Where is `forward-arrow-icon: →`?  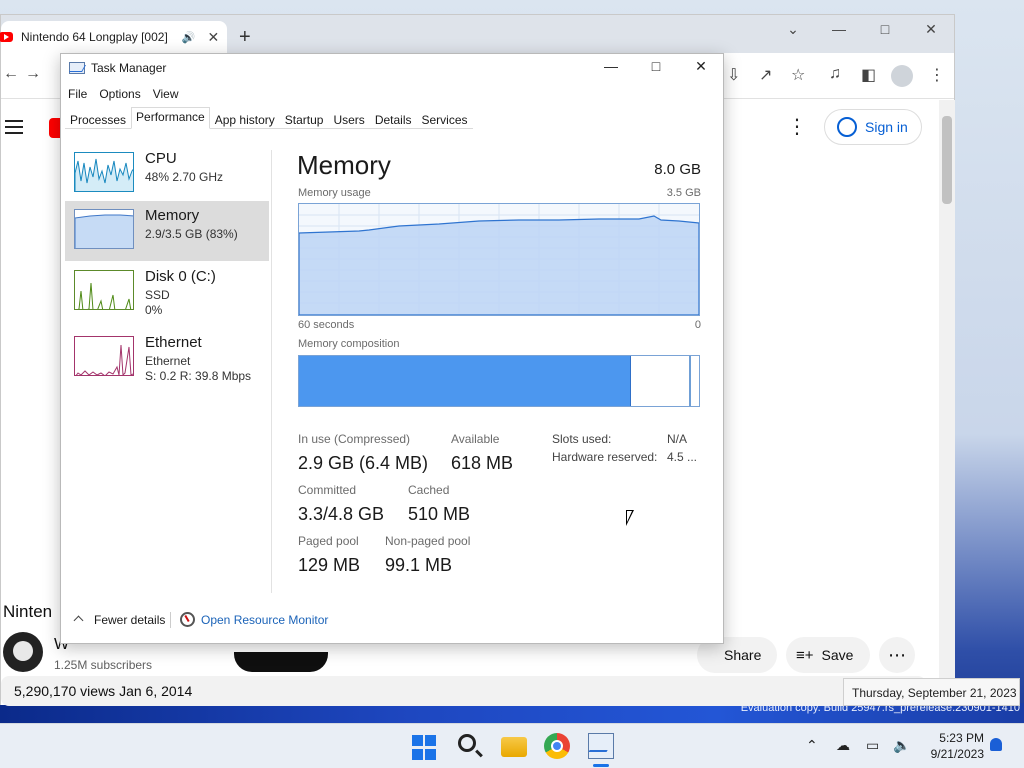
forward-arrow-icon: → is located at coordinates (33, 74).